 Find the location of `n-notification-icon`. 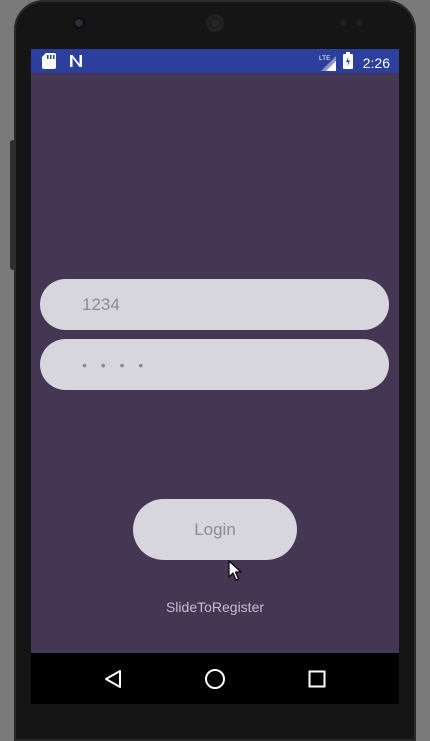

n-notification-icon is located at coordinates (76, 63).